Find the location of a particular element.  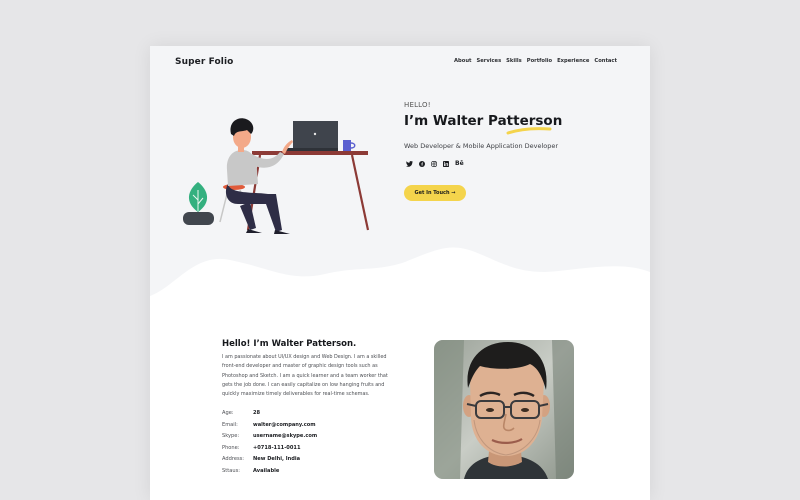

facebook-icon is located at coordinates (422, 163).